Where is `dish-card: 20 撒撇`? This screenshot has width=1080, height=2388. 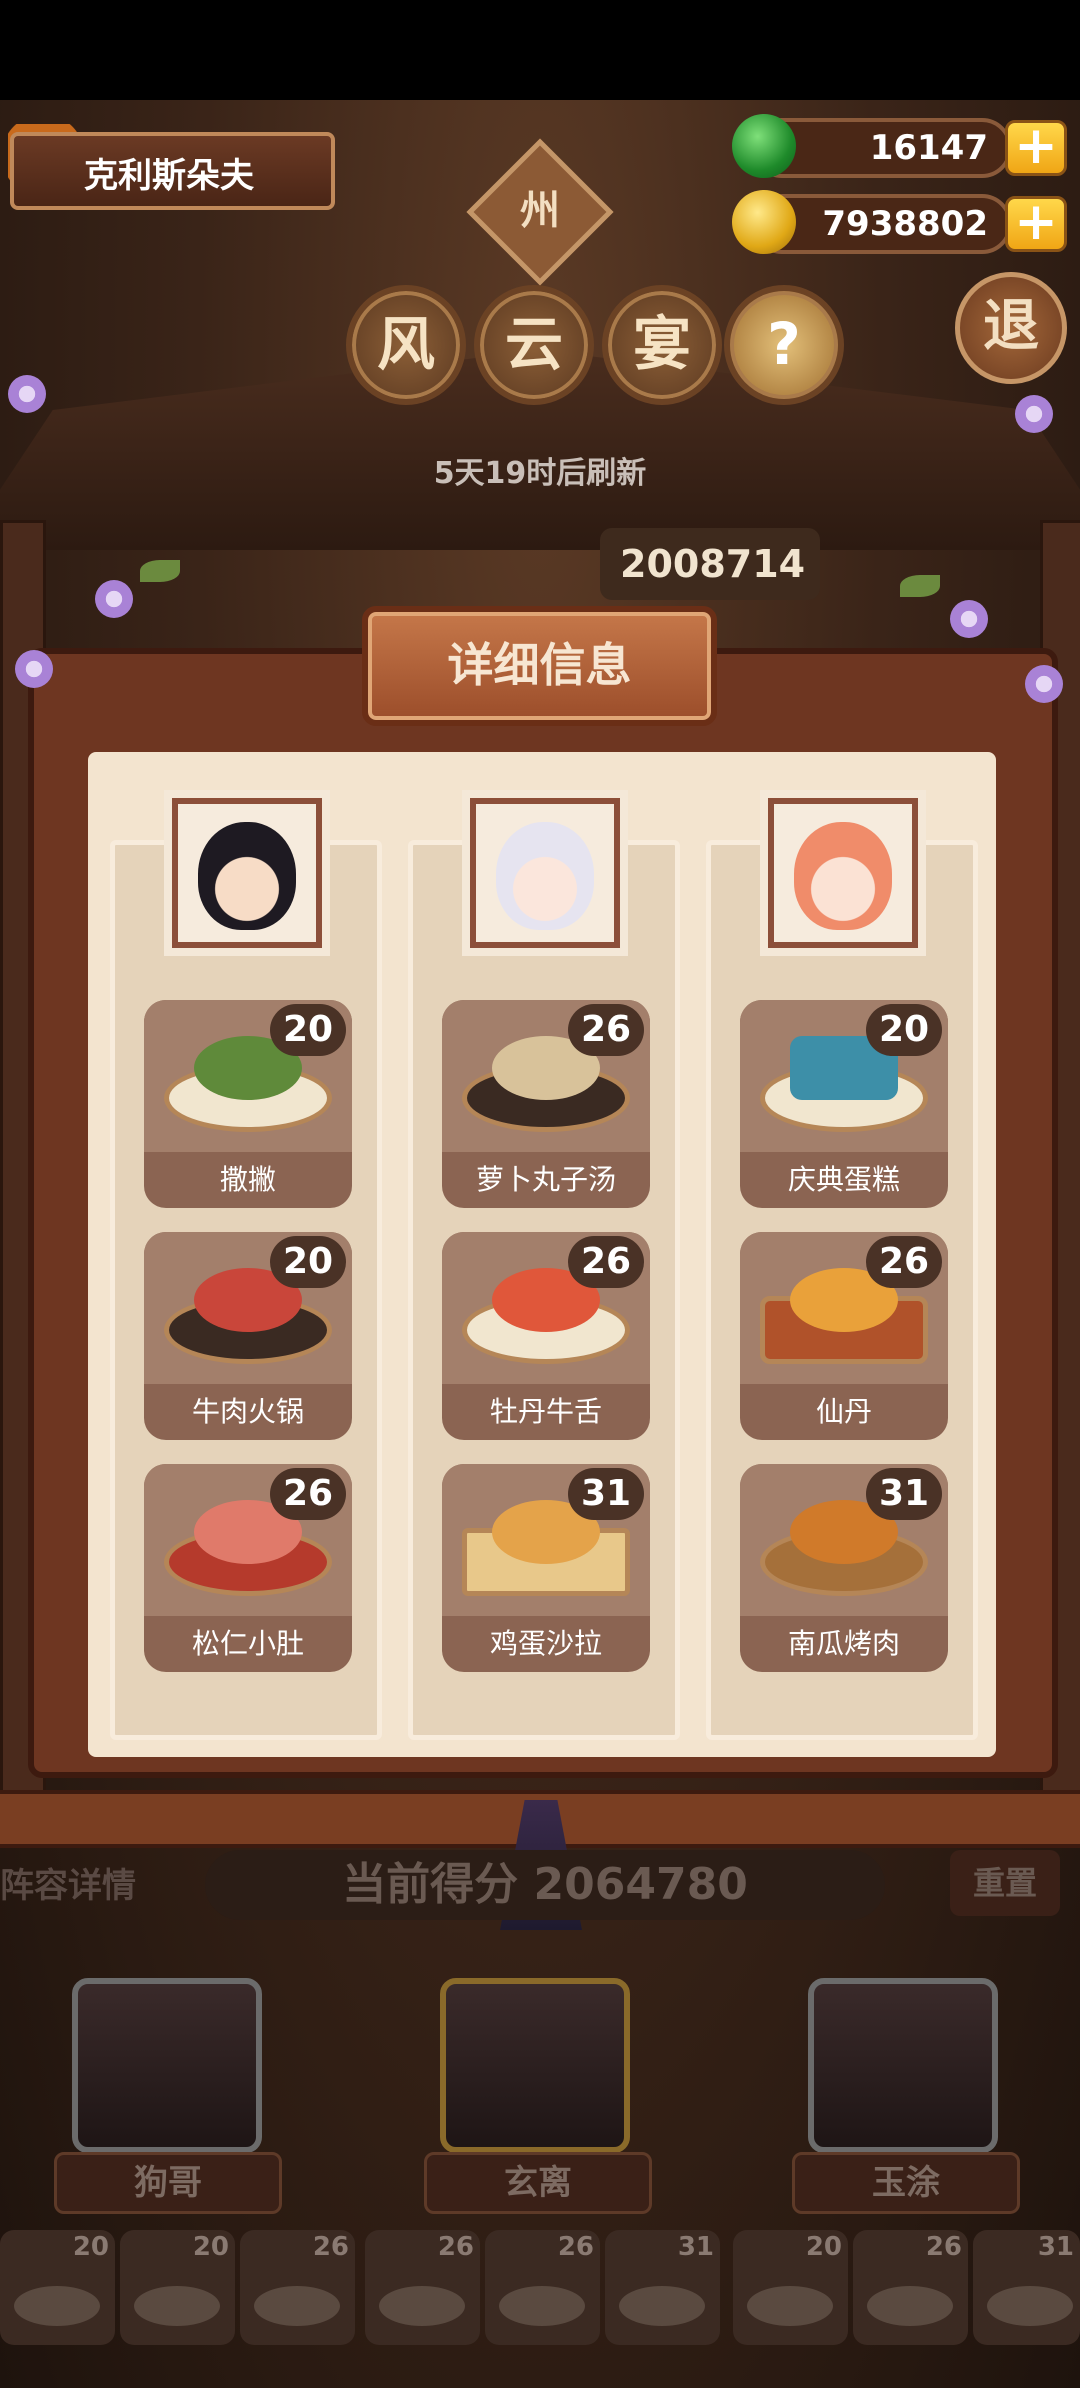 dish-card: 20 撒撇 is located at coordinates (248, 1104).